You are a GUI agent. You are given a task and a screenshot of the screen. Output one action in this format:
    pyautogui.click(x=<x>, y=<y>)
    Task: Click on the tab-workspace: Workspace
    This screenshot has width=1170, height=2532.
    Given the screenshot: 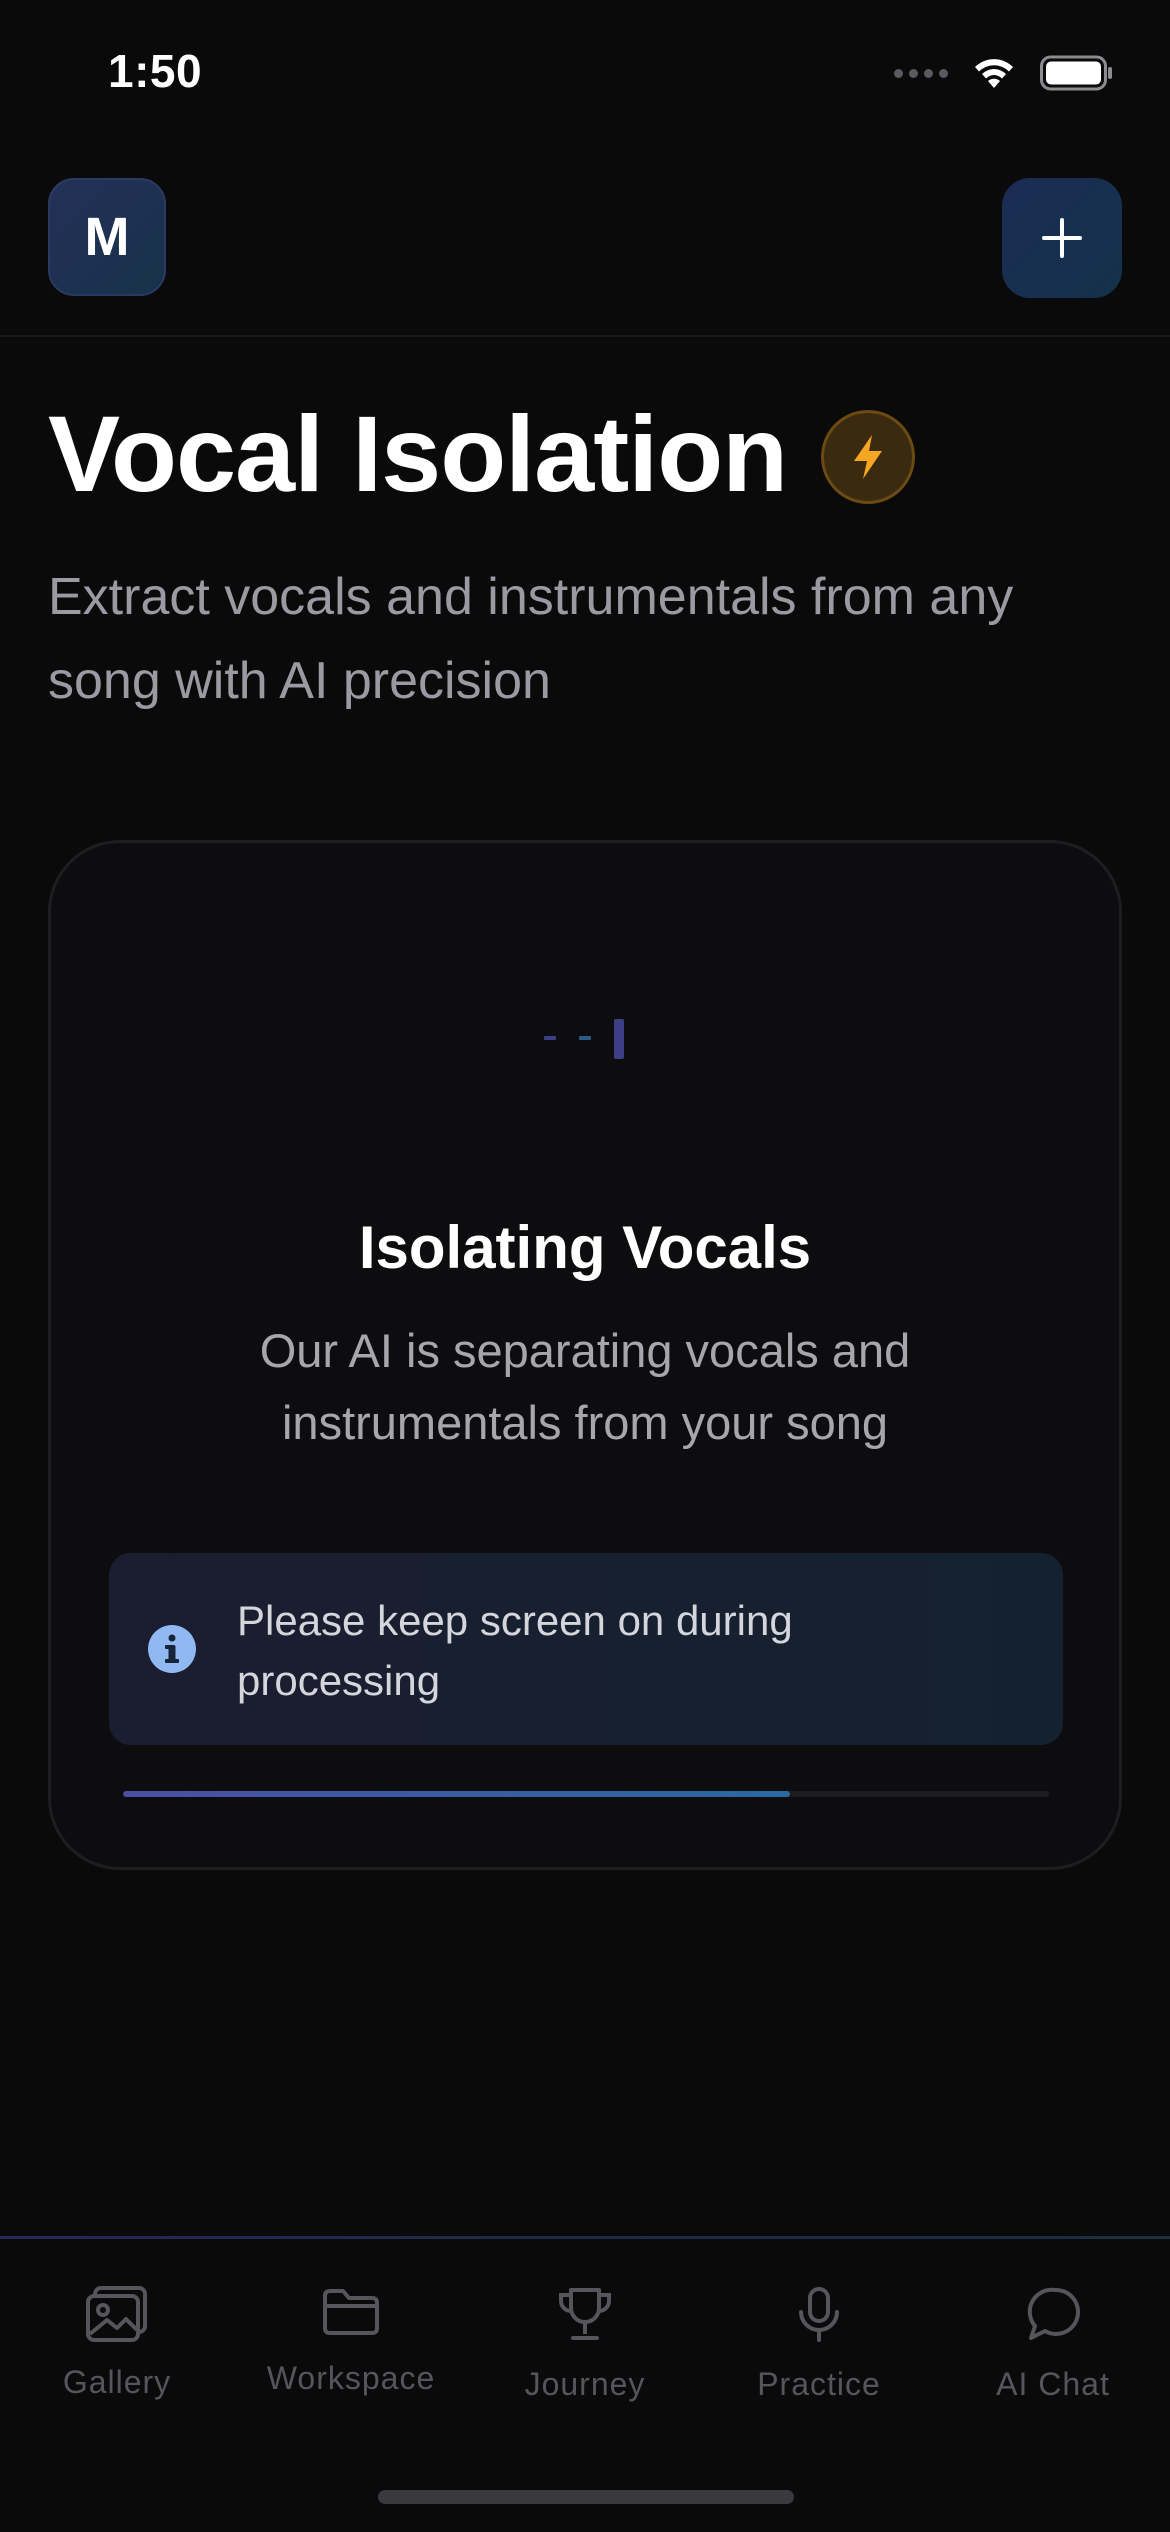 What is the action you would take?
    pyautogui.click(x=351, y=2361)
    